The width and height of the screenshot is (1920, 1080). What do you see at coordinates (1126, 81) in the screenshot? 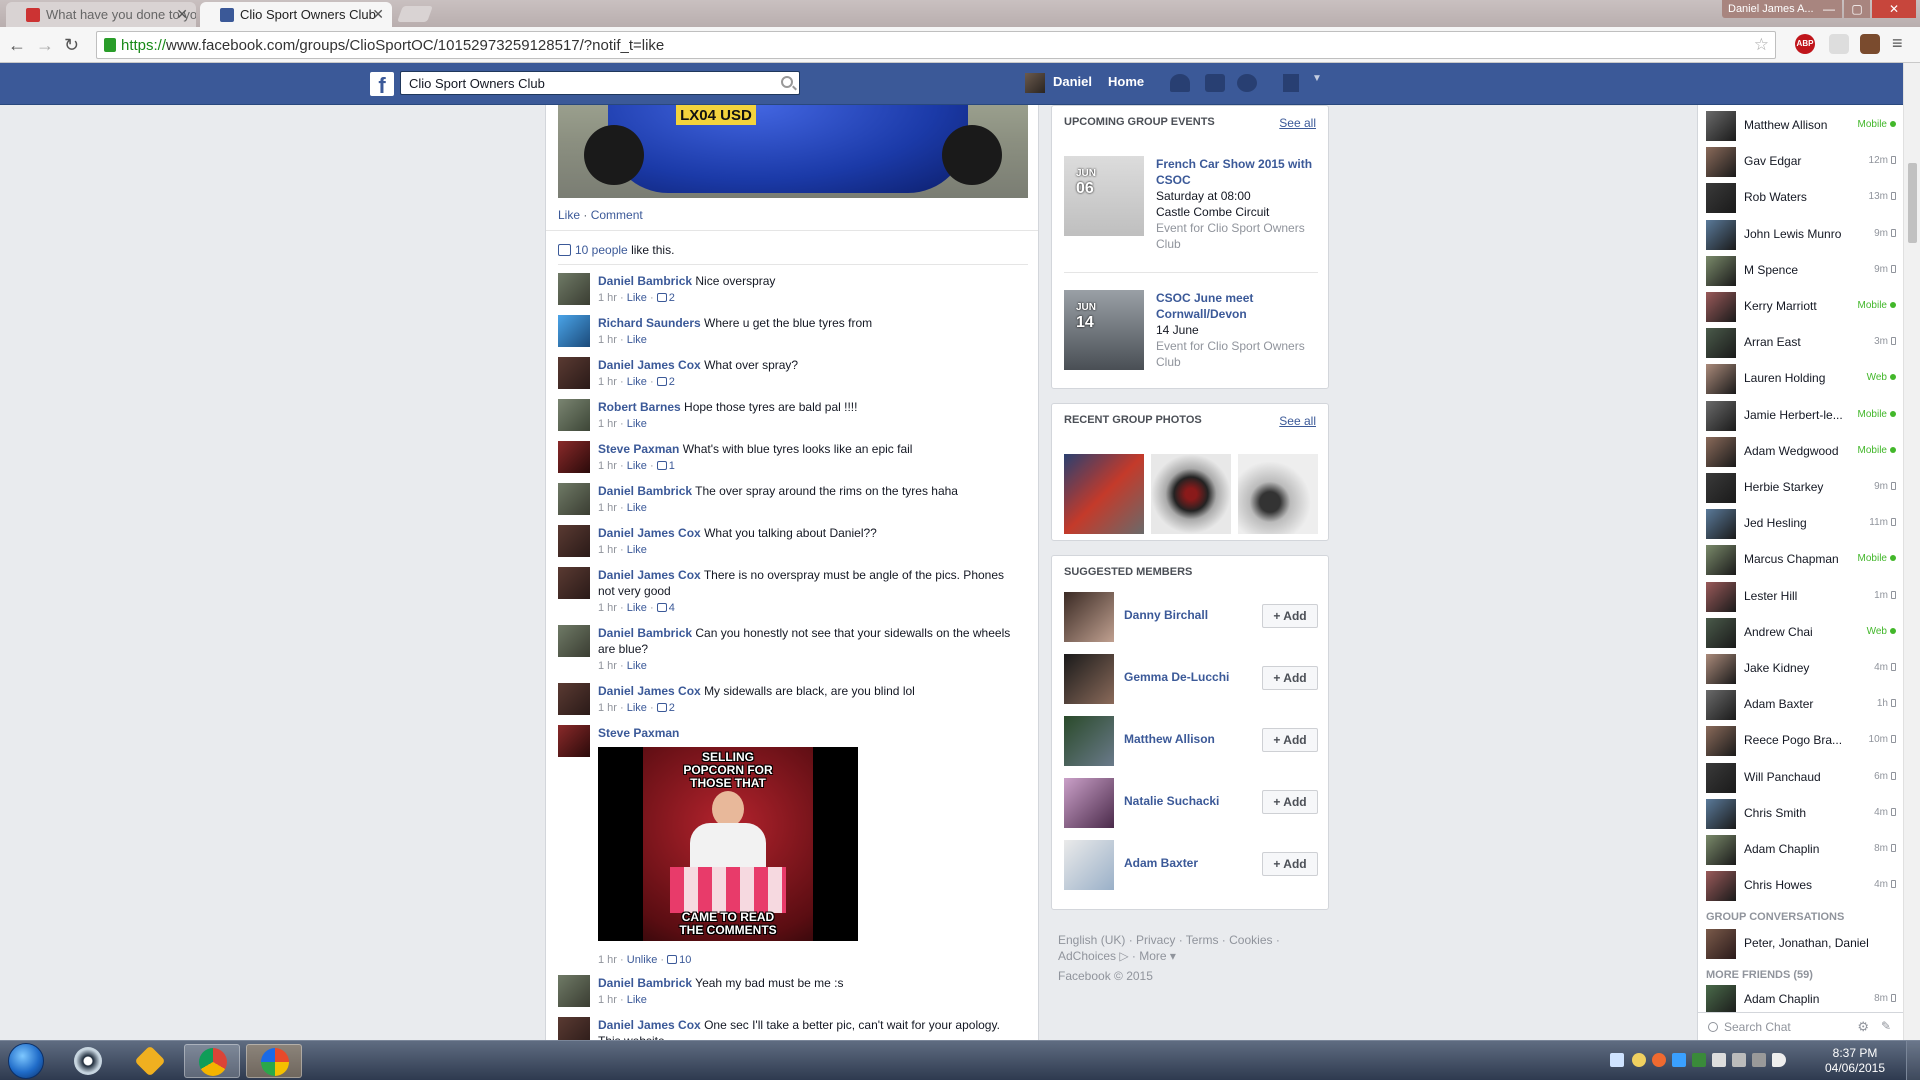
I see `home-link: Home` at bounding box center [1126, 81].